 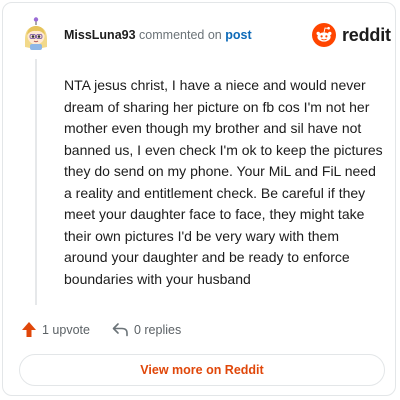 What do you see at coordinates (157, 329) in the screenshot?
I see `replies-count: 0 replies` at bounding box center [157, 329].